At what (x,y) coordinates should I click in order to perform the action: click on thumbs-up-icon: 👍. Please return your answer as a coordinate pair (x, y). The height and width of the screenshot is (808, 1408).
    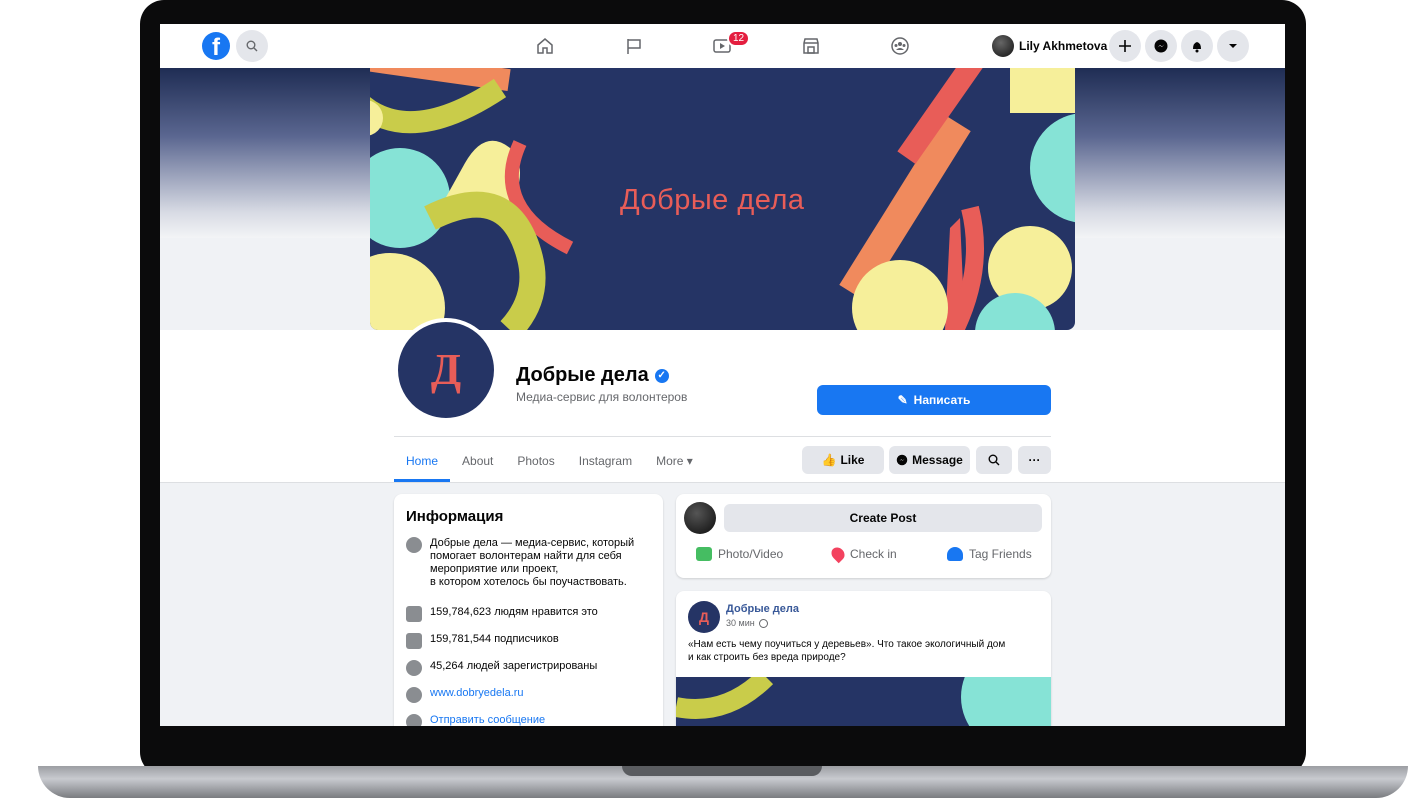
    Looking at the image, I should click on (829, 460).